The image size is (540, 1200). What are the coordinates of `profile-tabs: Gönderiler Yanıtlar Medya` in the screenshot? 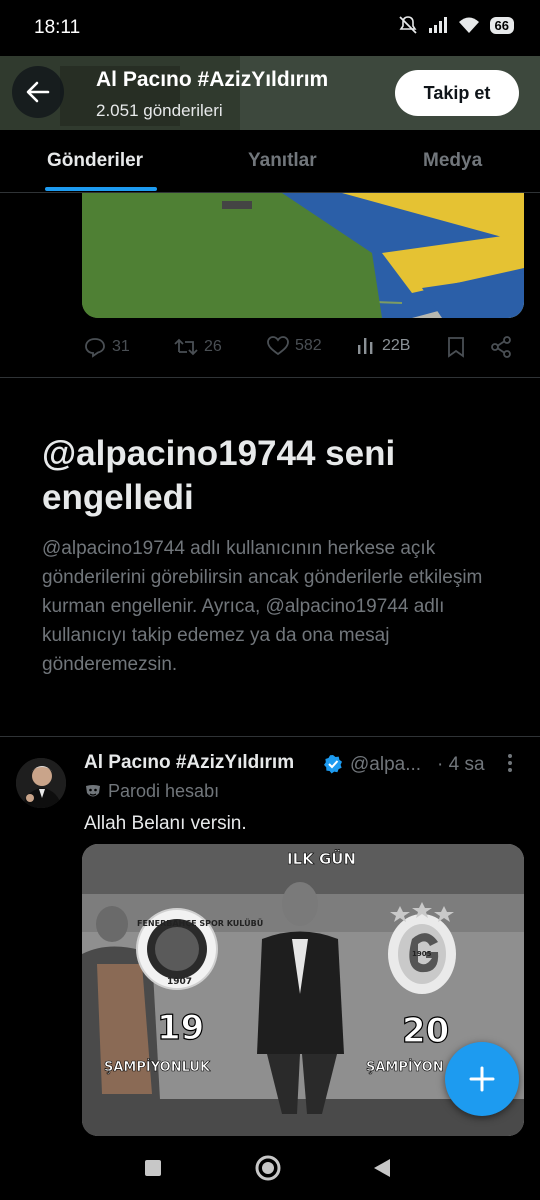 It's located at (270, 161).